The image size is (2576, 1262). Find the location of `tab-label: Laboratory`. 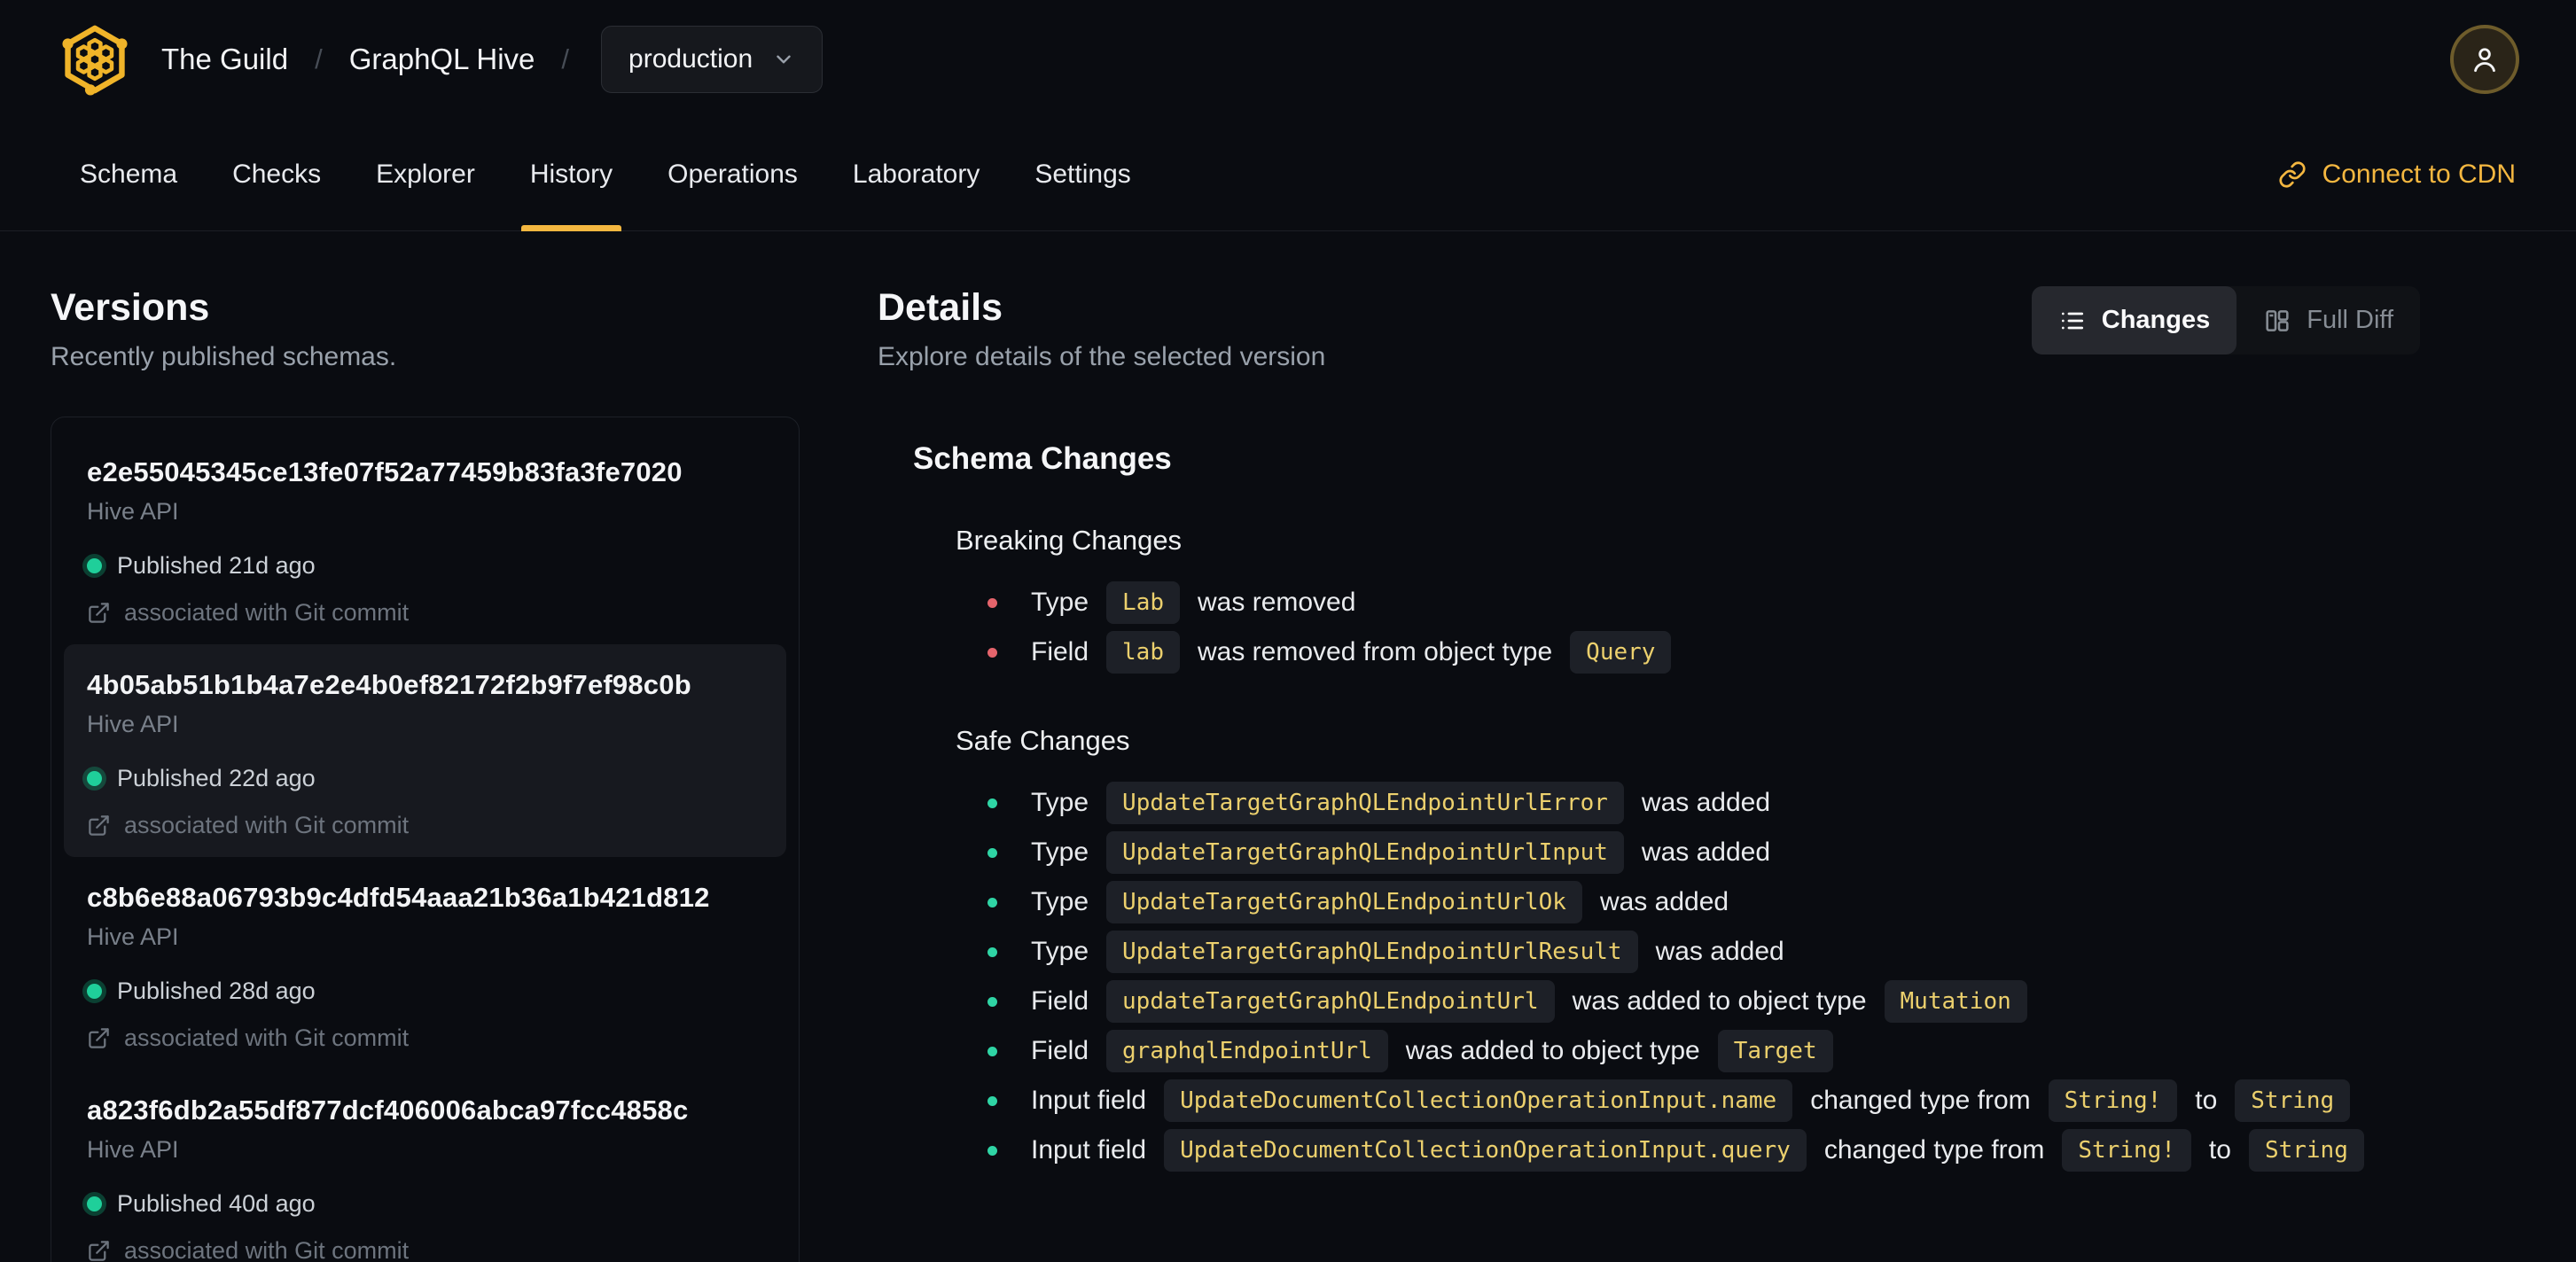

tab-label: Laboratory is located at coordinates (916, 174).